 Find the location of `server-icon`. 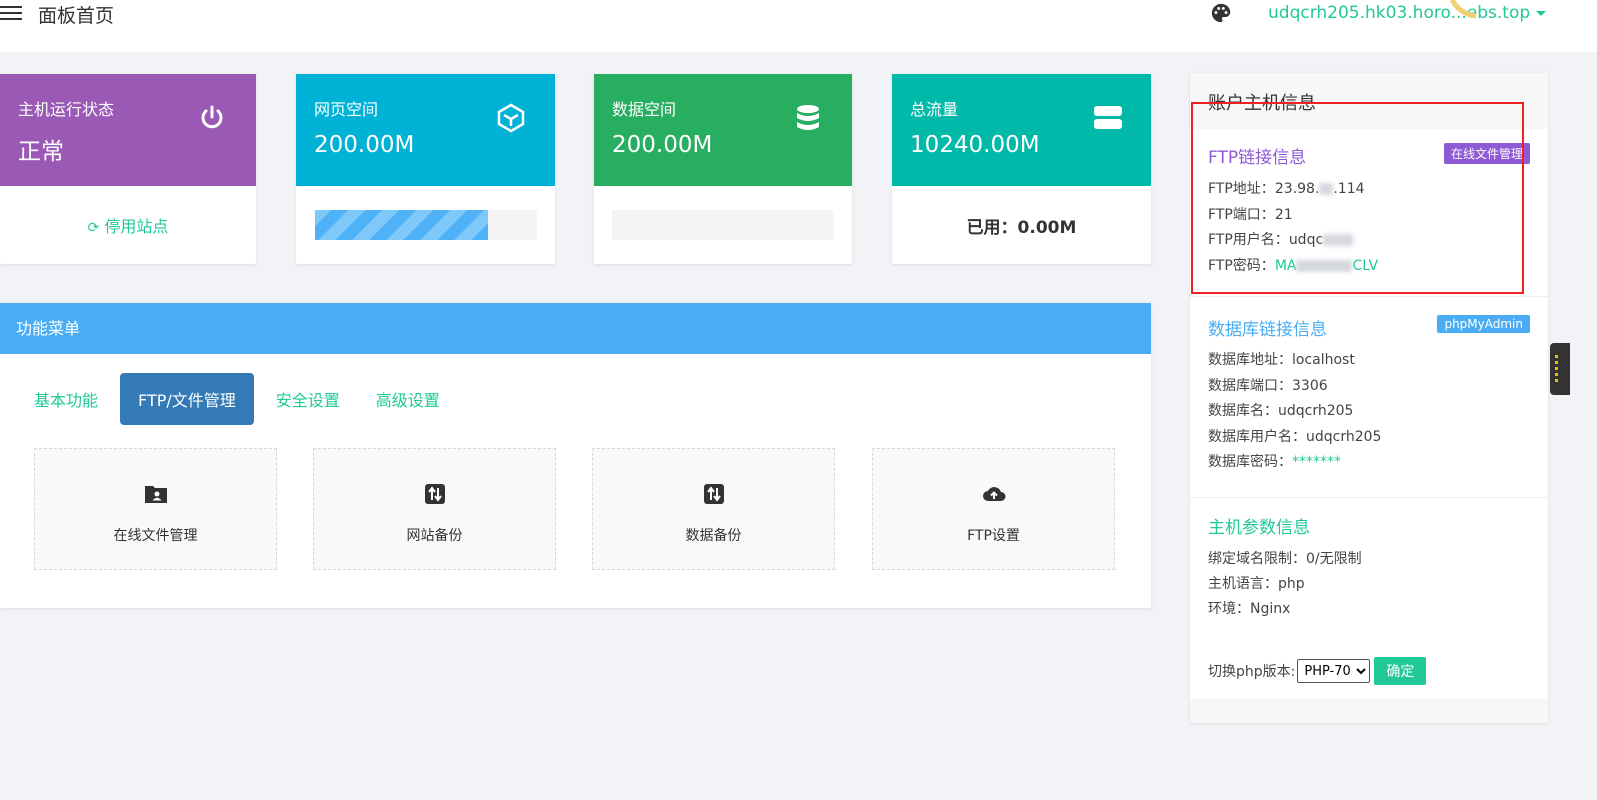

server-icon is located at coordinates (1108, 117).